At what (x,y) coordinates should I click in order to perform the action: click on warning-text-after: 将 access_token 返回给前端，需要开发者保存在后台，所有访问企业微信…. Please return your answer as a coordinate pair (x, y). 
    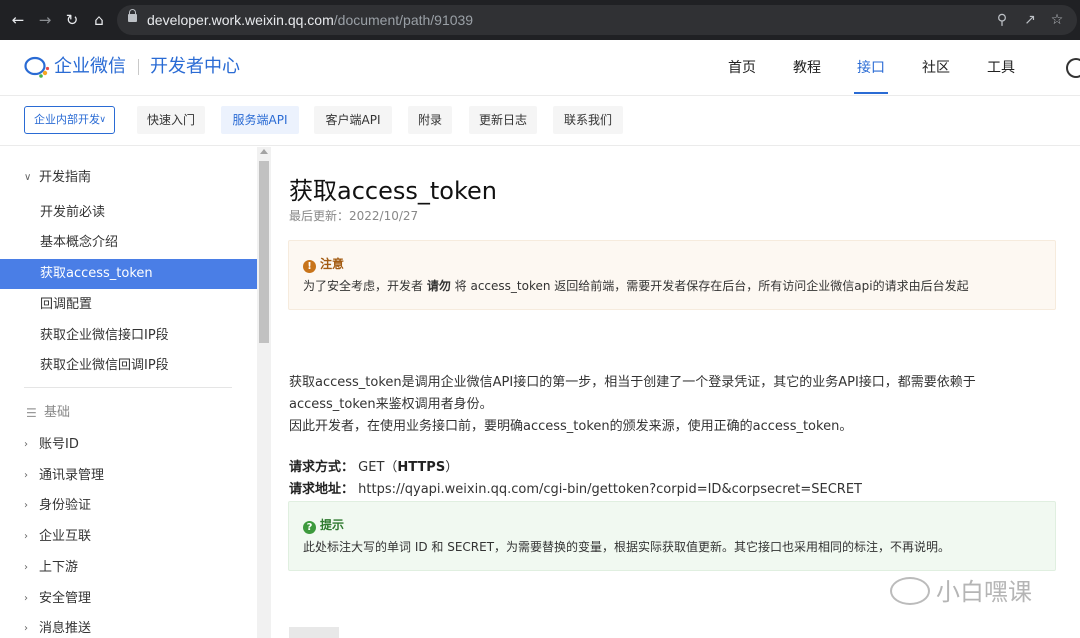
    Looking at the image, I should click on (709, 286).